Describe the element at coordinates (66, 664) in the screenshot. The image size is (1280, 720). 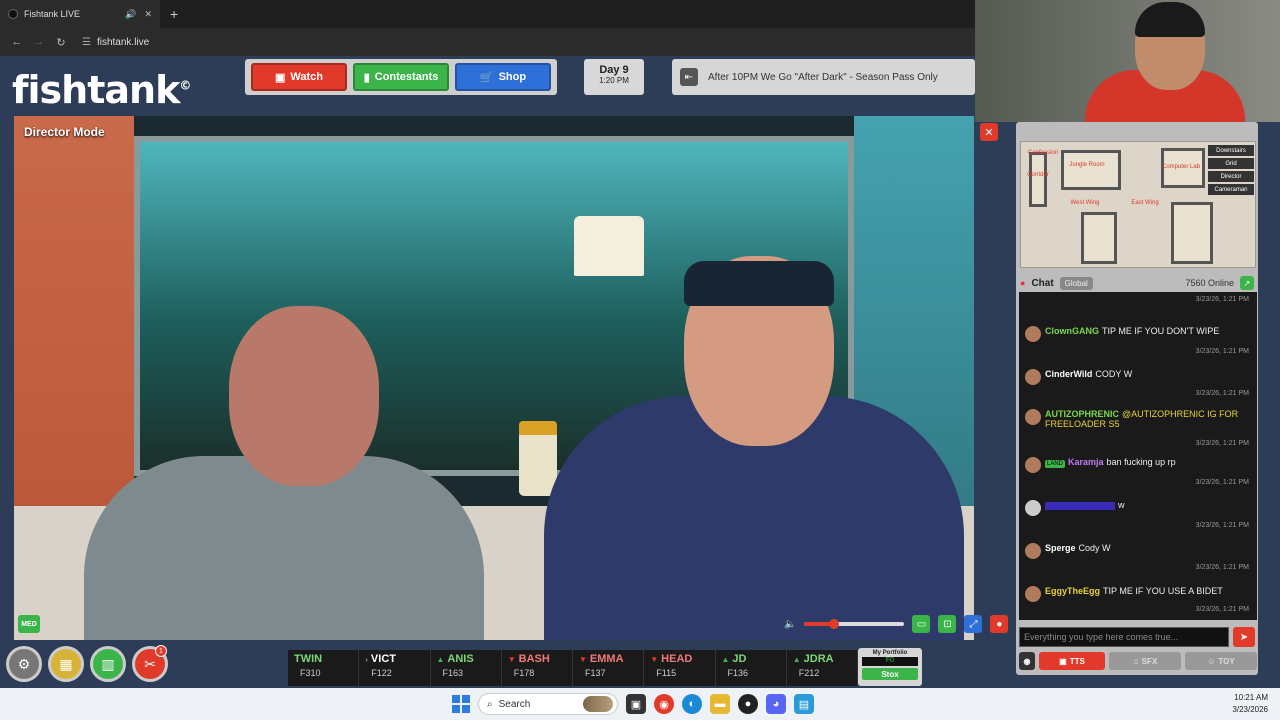
I see `items-button: ▦` at that location.